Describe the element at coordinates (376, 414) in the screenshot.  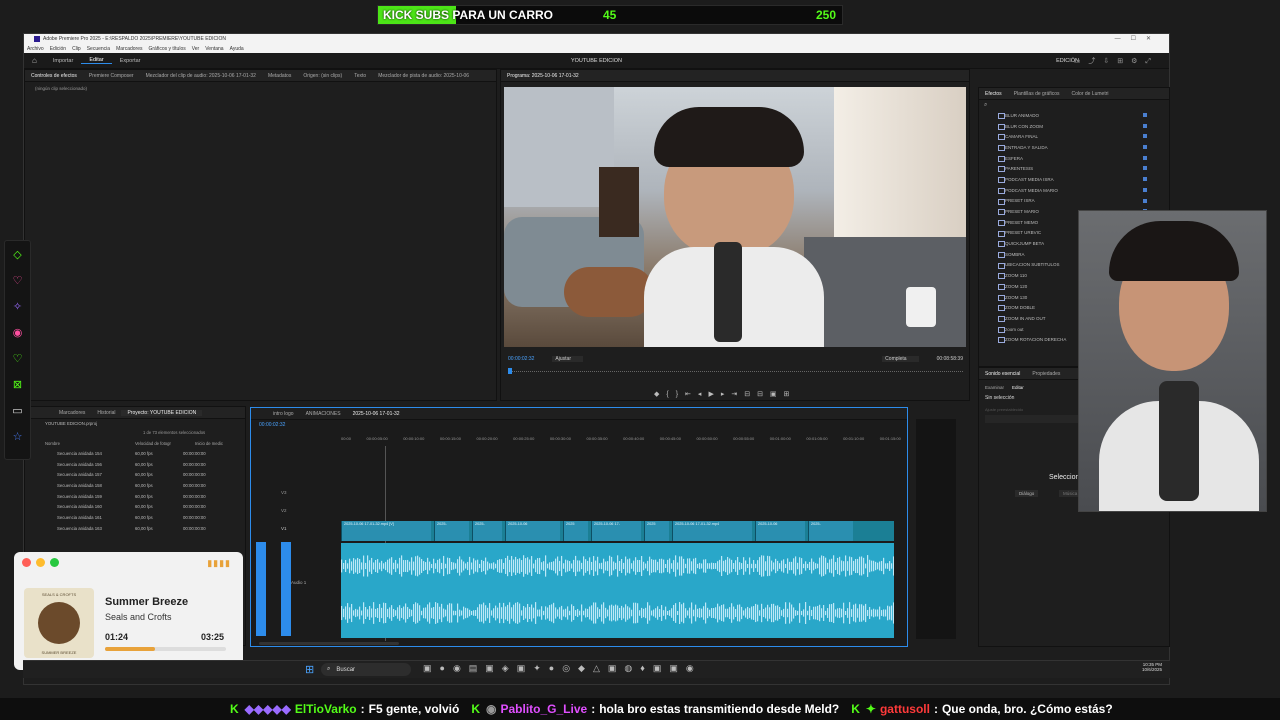
I see `tab-sequence: 2025-10-06 17-01-32` at that location.